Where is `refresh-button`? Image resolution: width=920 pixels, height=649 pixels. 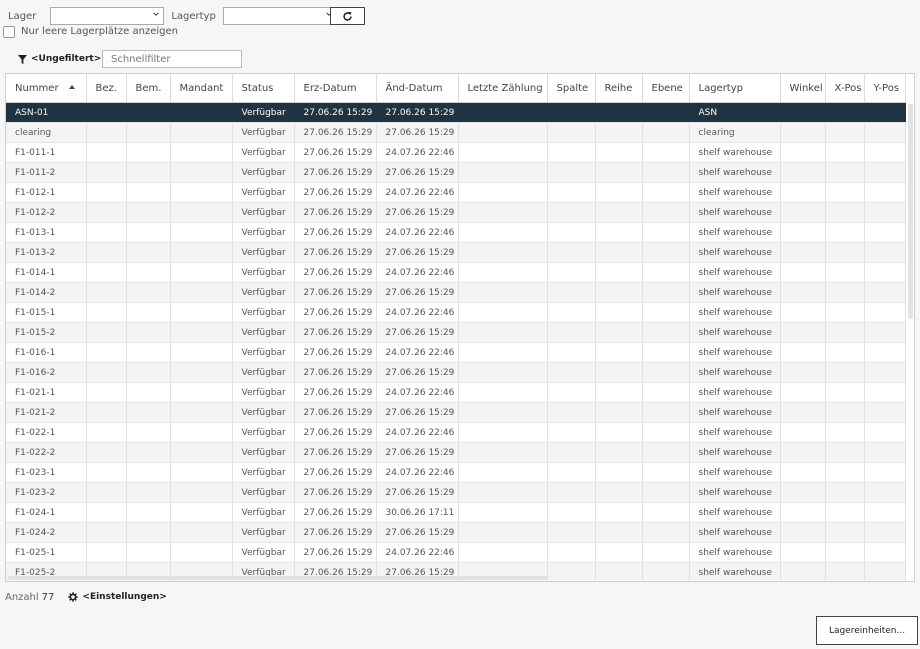 refresh-button is located at coordinates (347, 16).